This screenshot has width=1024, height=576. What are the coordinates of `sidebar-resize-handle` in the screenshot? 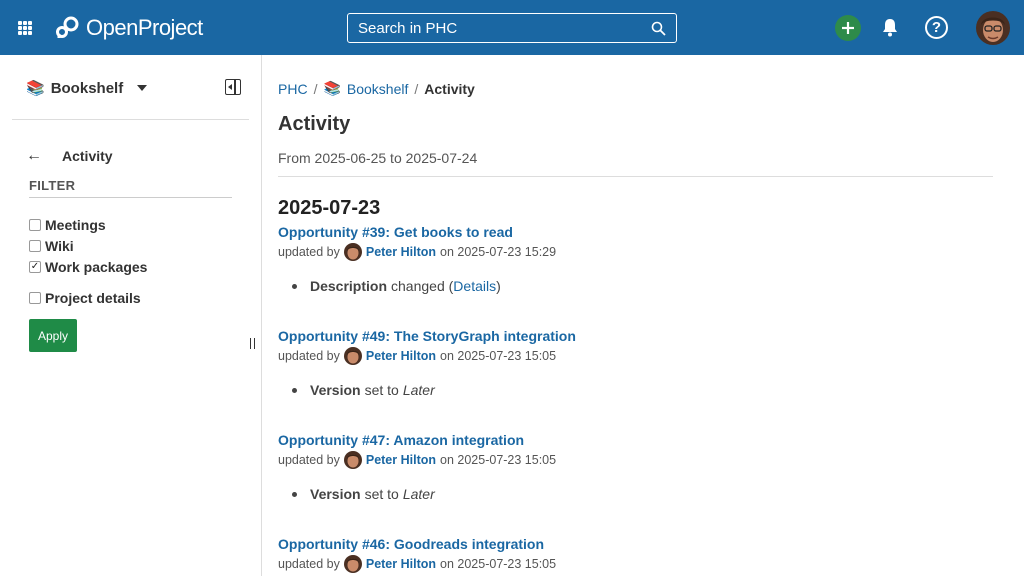 It's located at (252, 343).